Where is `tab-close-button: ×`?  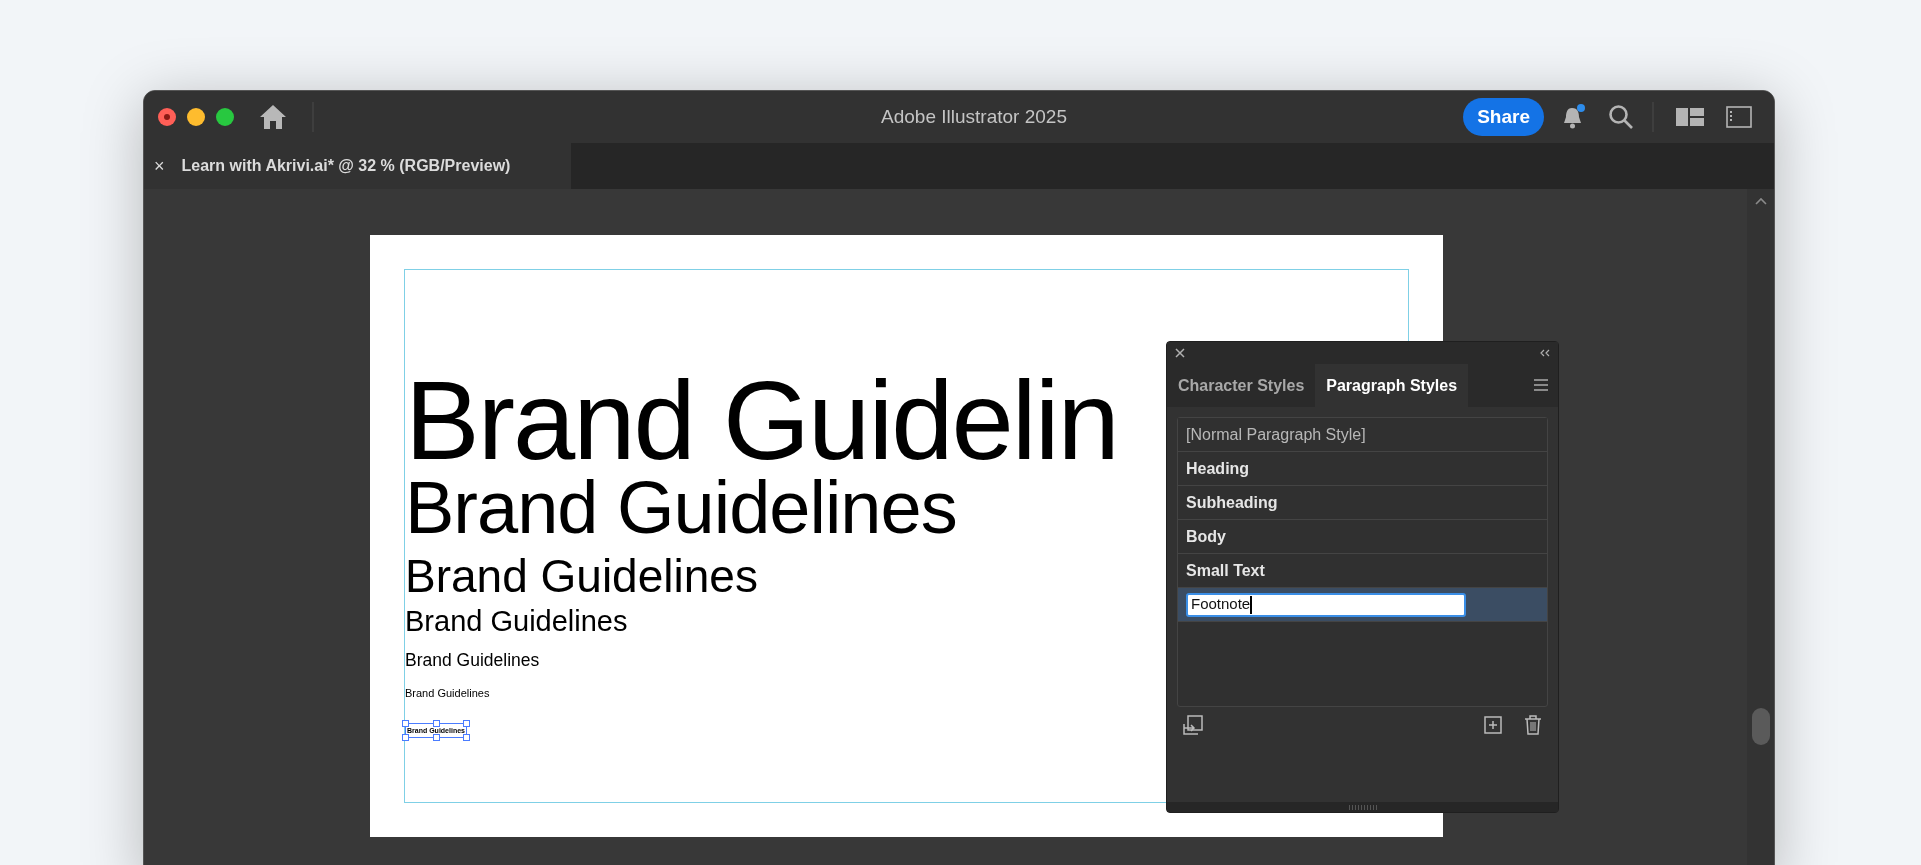
tab-close-button: × is located at coordinates (159, 166).